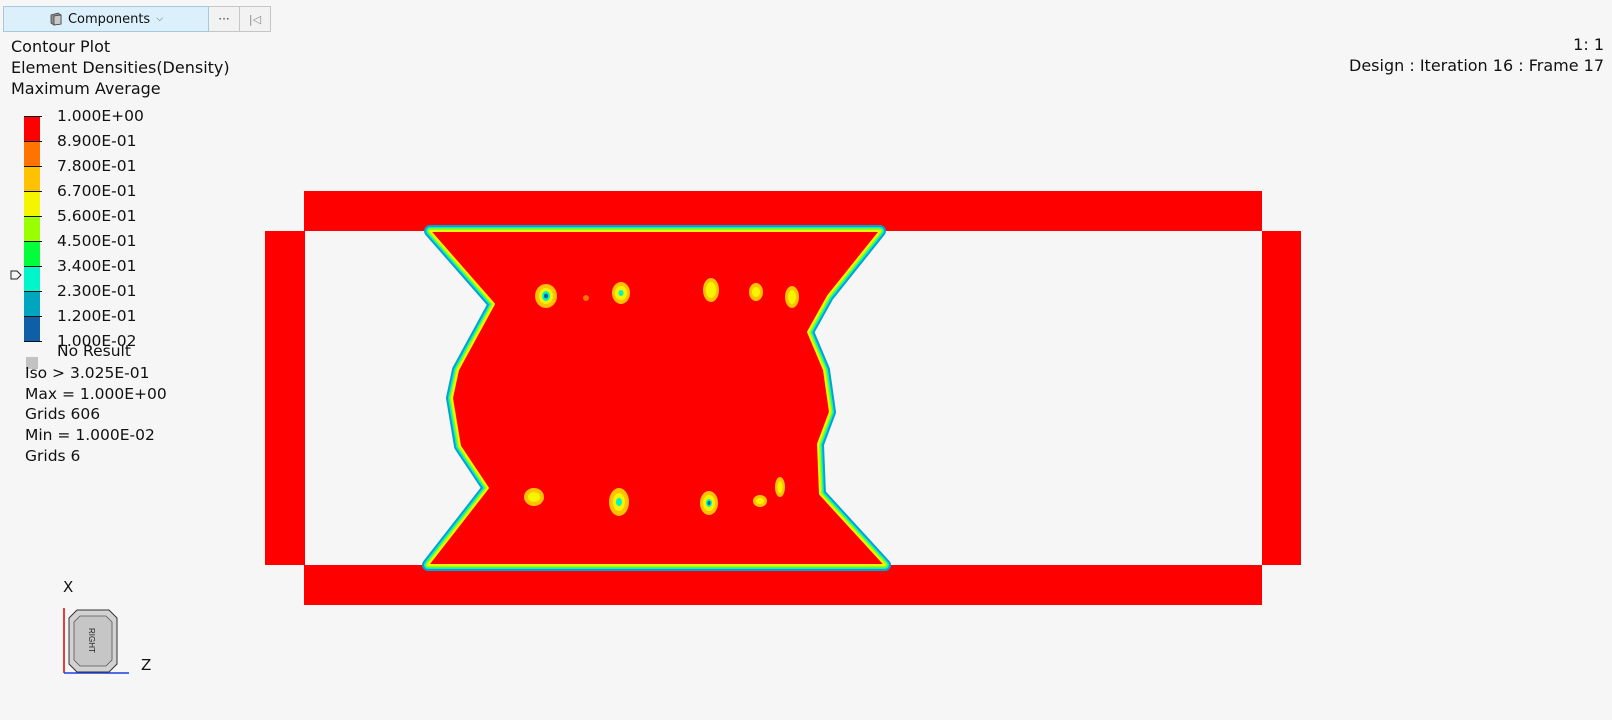 This screenshot has width=1612, height=720. I want to click on legend-level-label: 1.200E-01, so click(97, 316).